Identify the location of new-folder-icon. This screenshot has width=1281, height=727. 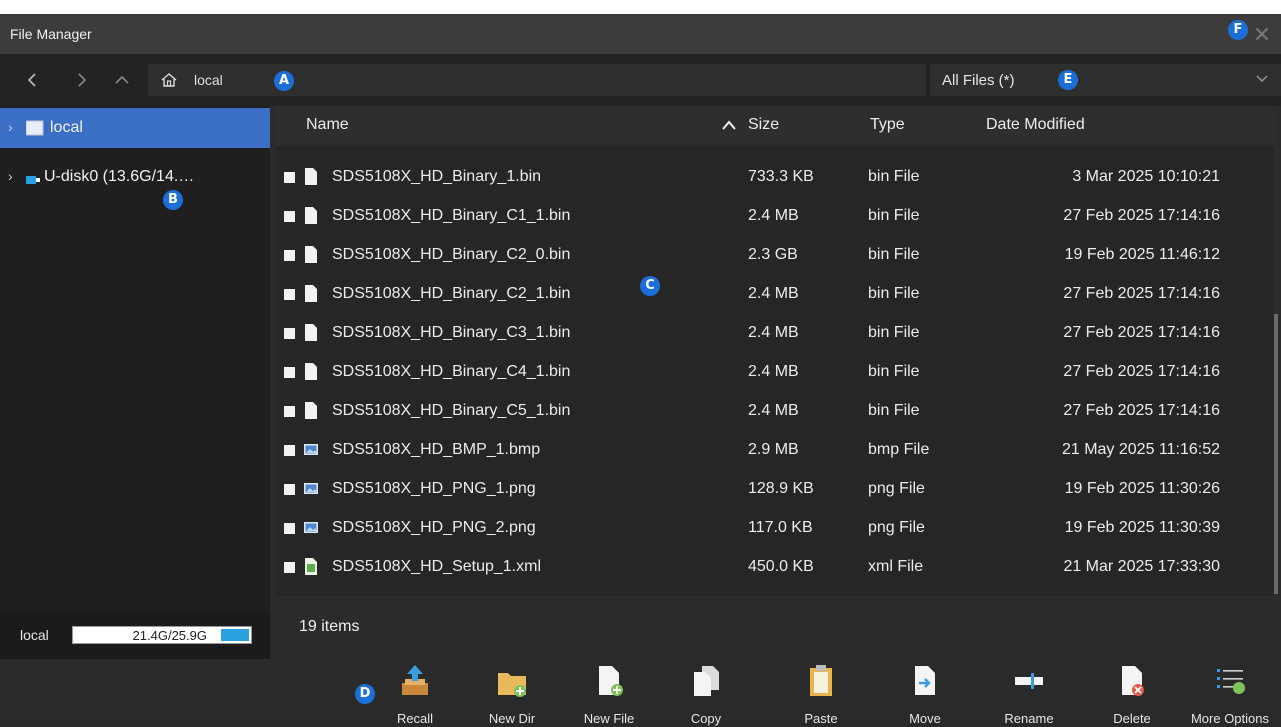
(512, 685).